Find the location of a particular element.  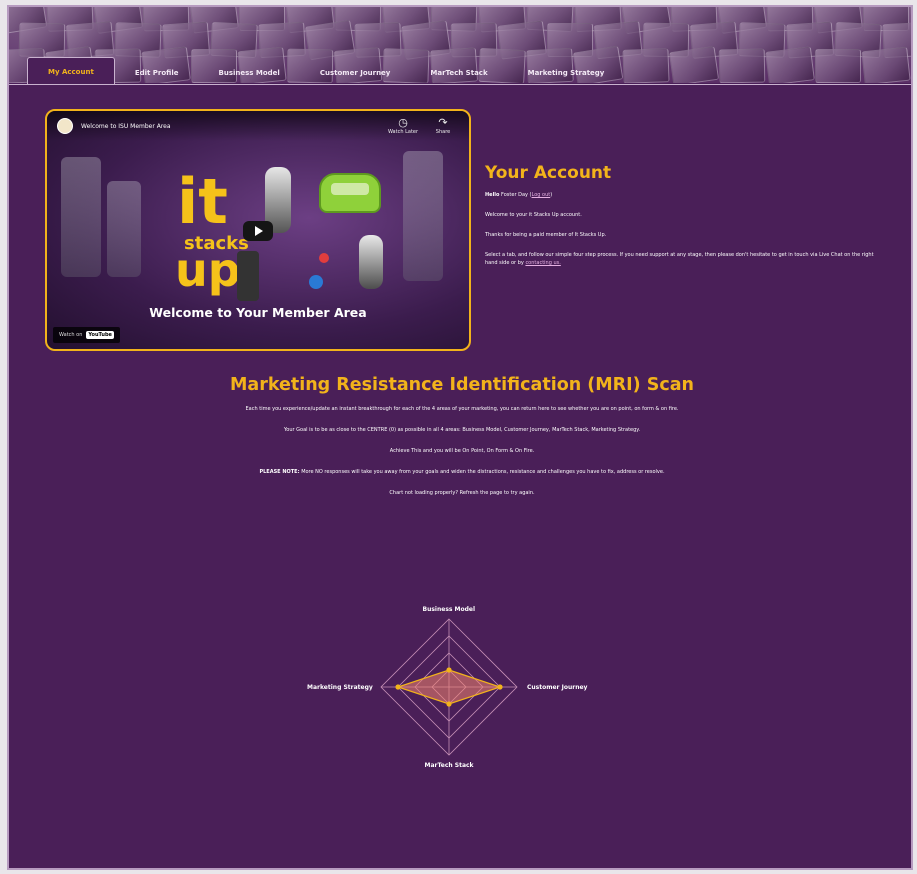

radar-series-area is located at coordinates (449, 687).